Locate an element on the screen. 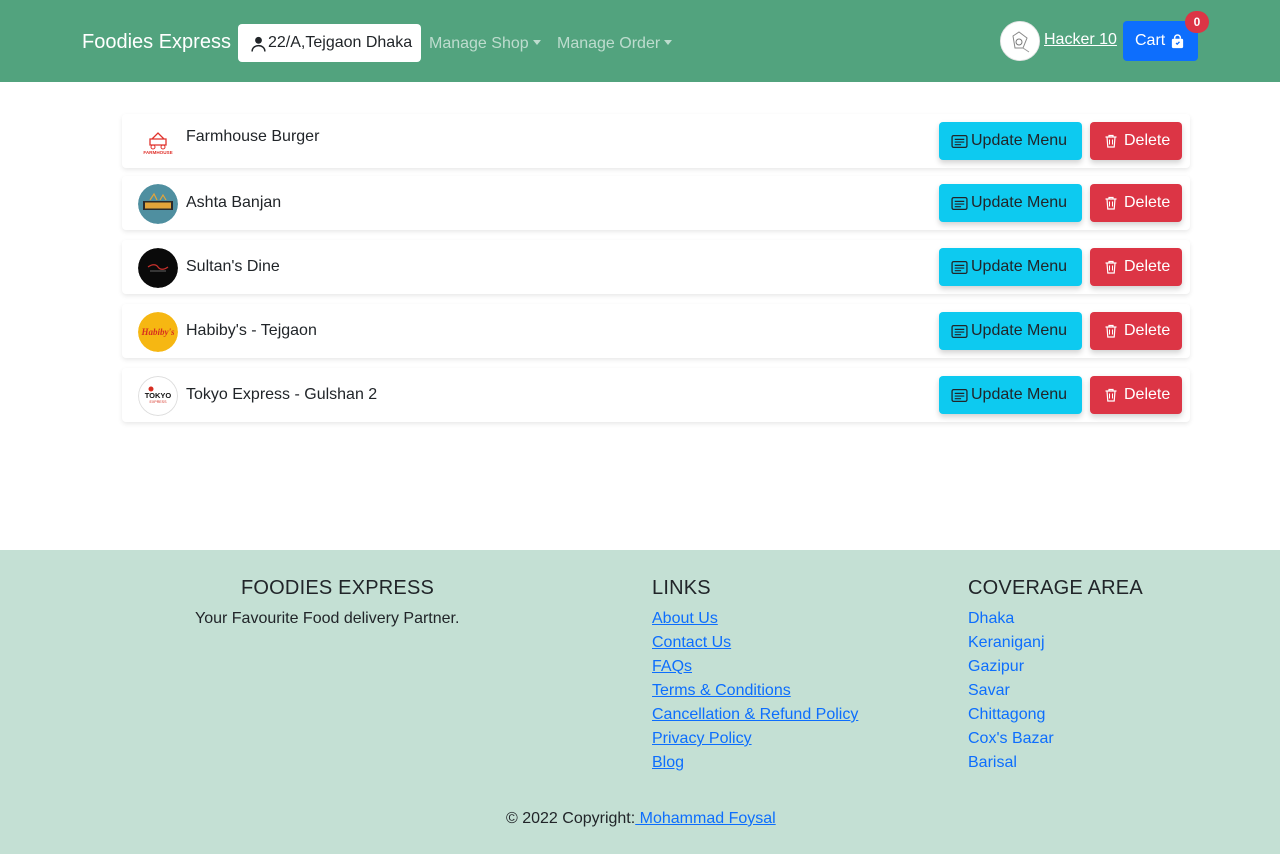 The width and height of the screenshot is (1280, 854). footer-coverage-title: COVERAGE AREA is located at coordinates (1055, 588).